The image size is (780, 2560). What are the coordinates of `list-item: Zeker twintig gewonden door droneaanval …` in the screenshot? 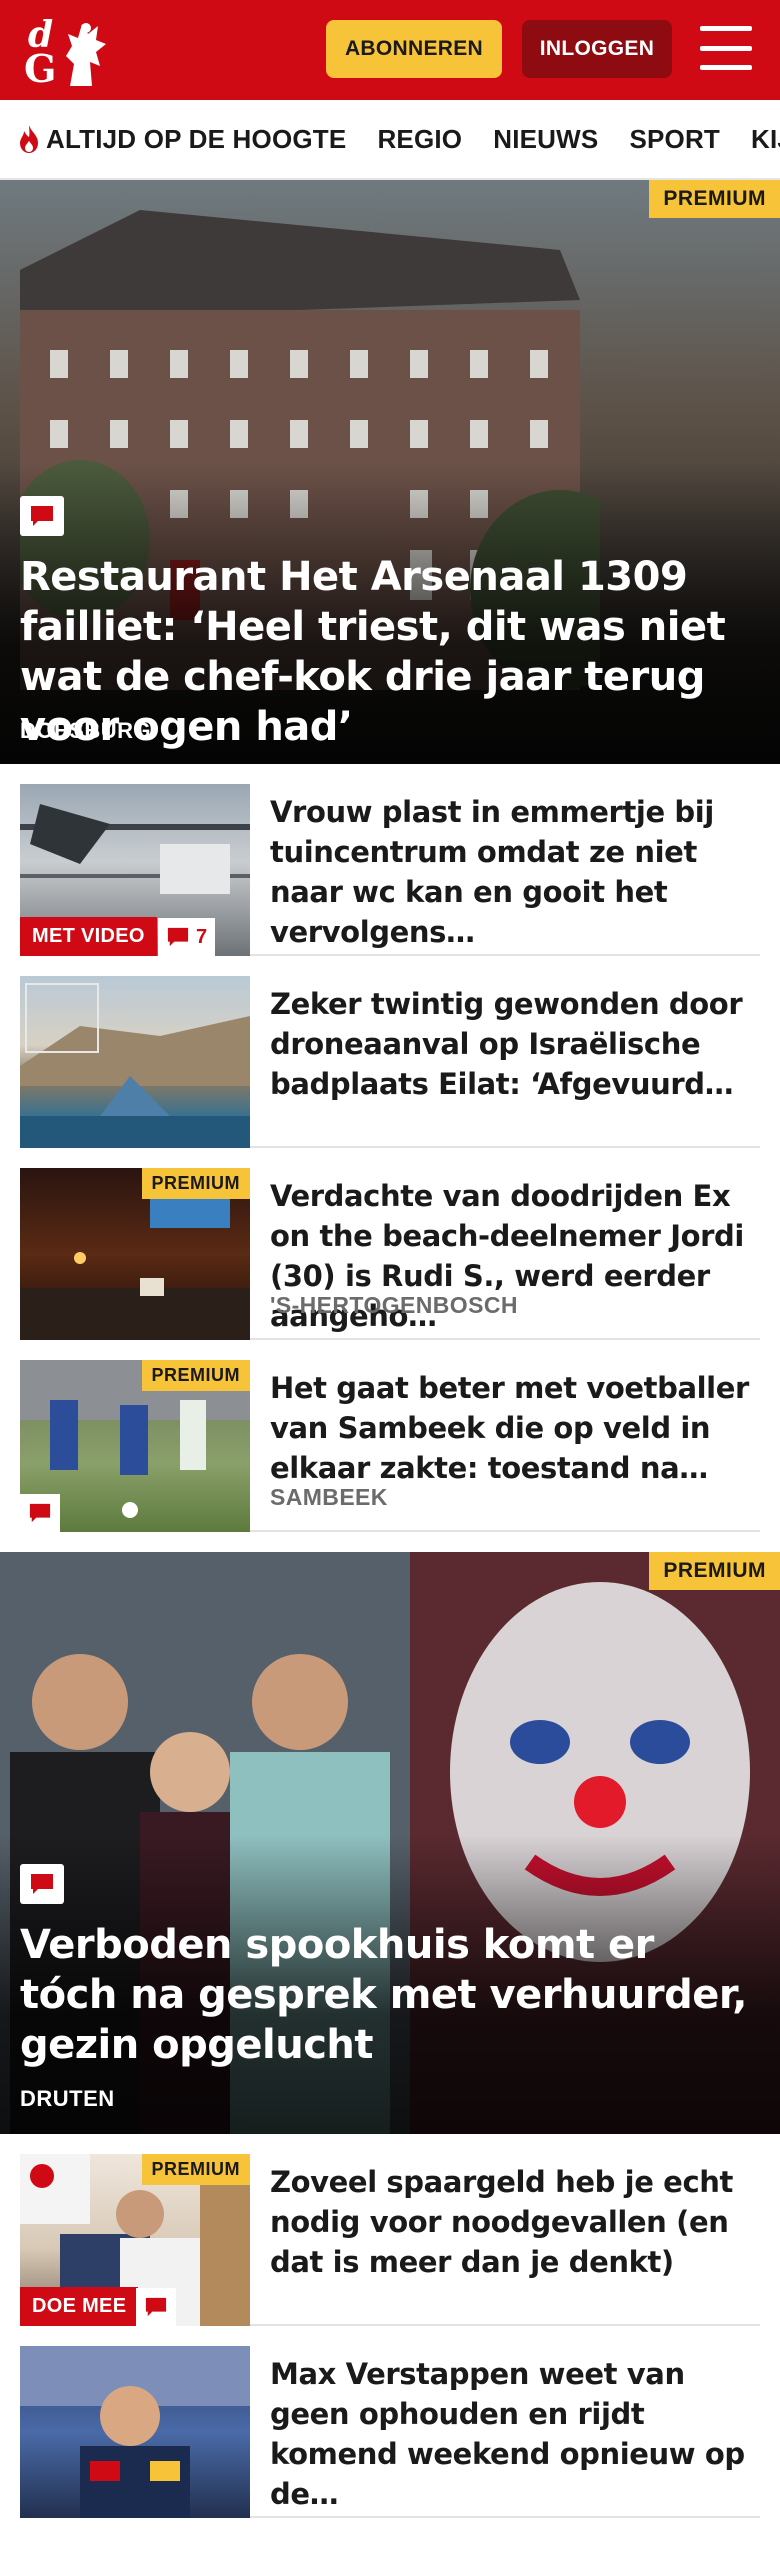 It's located at (390, 1052).